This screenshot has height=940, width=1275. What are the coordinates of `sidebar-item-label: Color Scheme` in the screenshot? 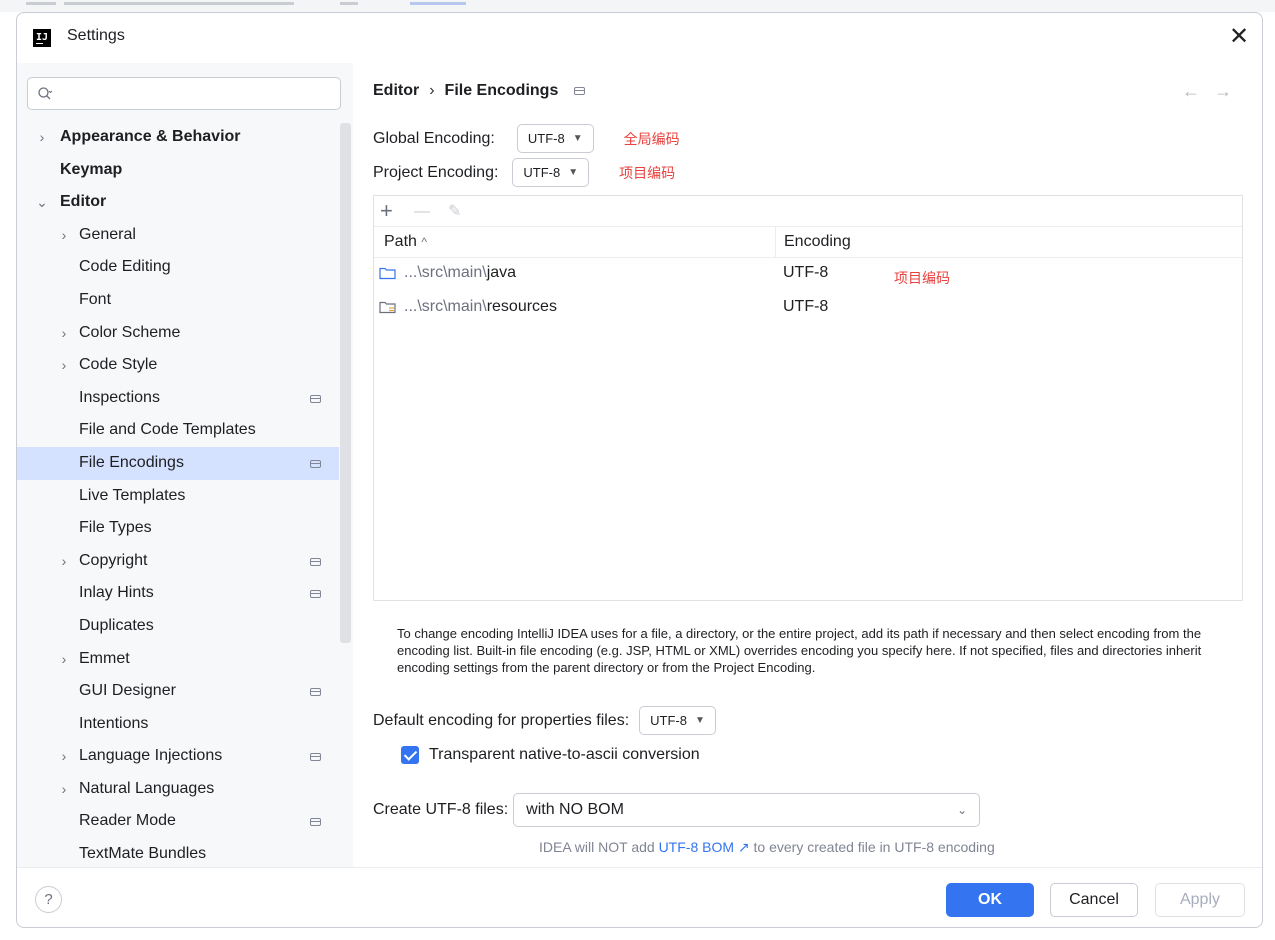 It's located at (130, 332).